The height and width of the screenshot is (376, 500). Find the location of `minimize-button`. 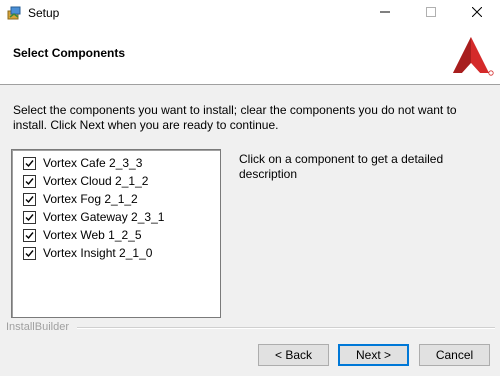

minimize-button is located at coordinates (385, 13).